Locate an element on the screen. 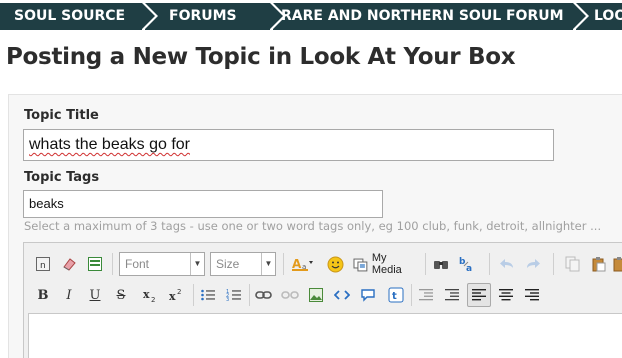 The height and width of the screenshot is (358, 622). my-media-label: My Media is located at coordinates (386, 264).